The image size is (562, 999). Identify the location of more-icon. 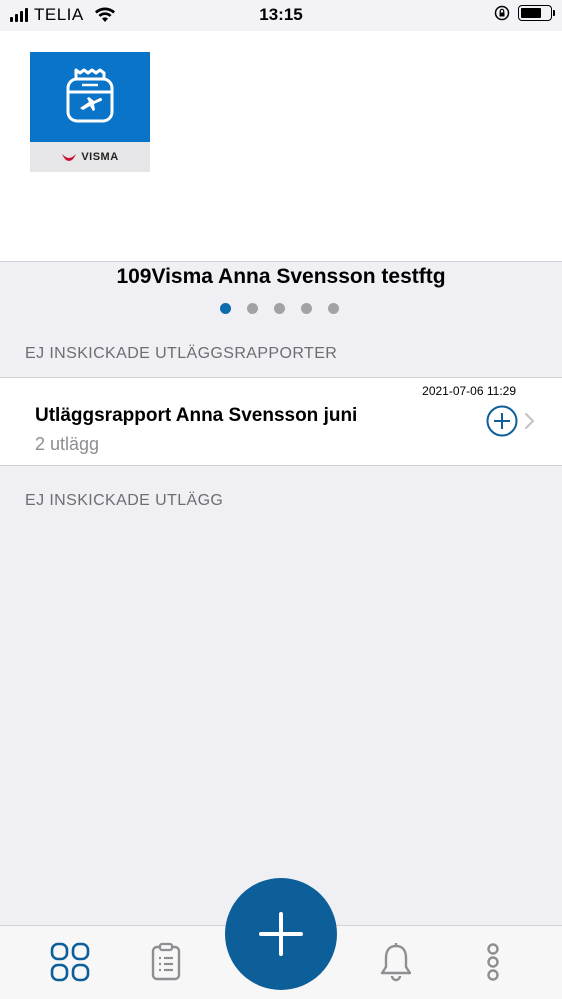
(493, 962).